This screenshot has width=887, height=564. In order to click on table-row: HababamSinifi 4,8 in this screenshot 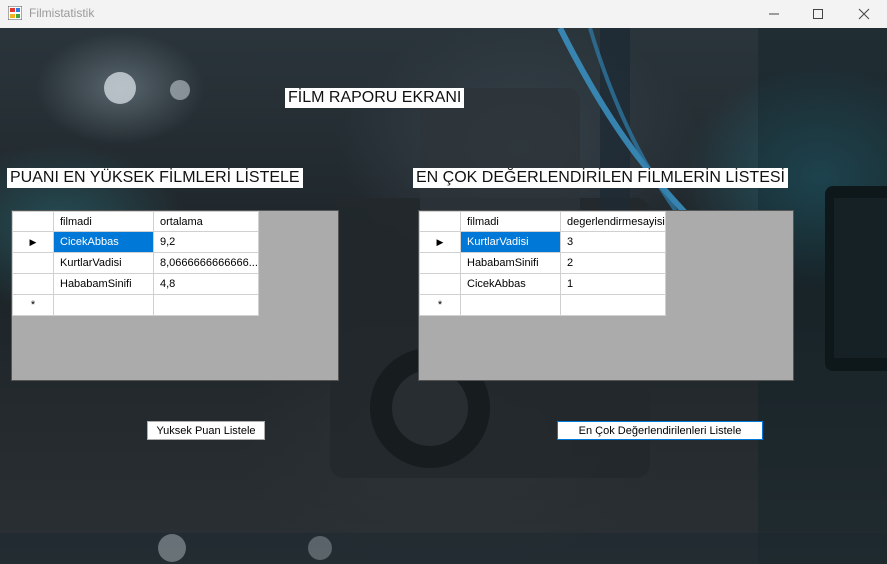, I will do `click(135, 284)`.